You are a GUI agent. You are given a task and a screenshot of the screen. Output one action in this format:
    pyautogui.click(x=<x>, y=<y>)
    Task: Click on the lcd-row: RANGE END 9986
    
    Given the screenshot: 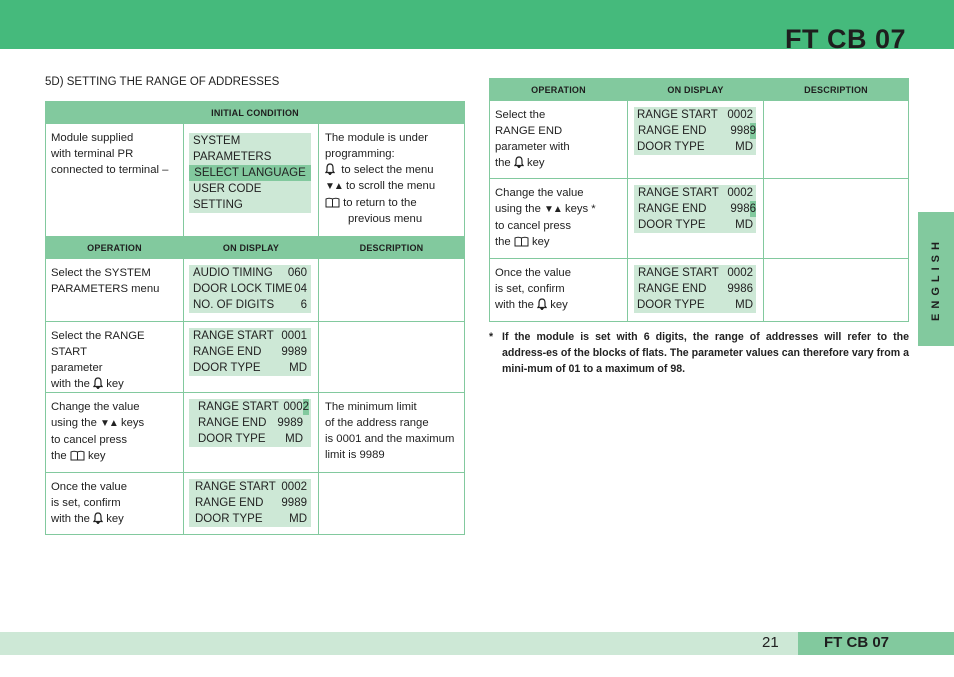 What is the action you would take?
    pyautogui.click(x=695, y=209)
    